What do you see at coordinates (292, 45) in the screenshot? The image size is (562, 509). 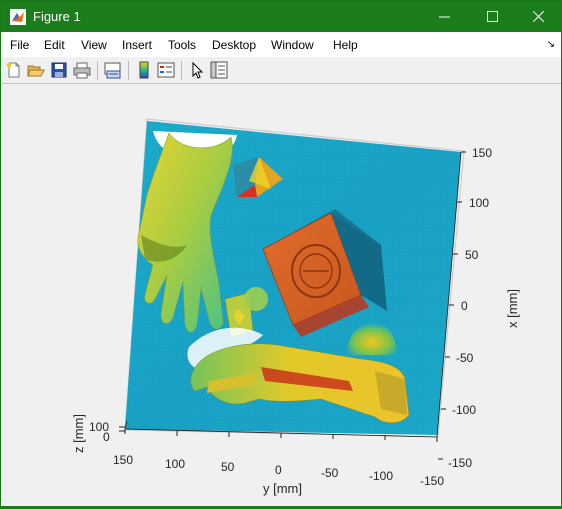 I see `menu-window: Window` at bounding box center [292, 45].